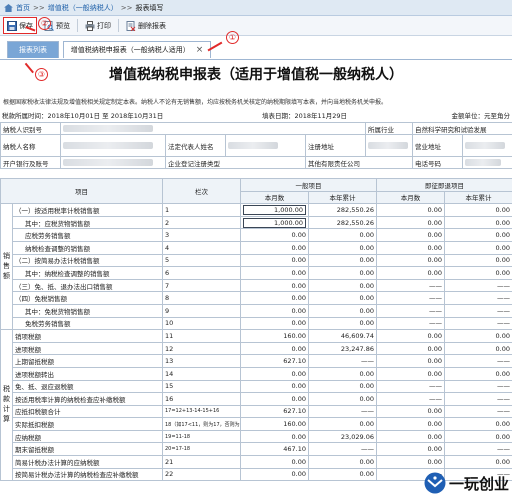 The width and height of the screenshot is (512, 496). What do you see at coordinates (201, 449) in the screenshot?
I see `row-column-no: 20=17-18` at bounding box center [201, 449].